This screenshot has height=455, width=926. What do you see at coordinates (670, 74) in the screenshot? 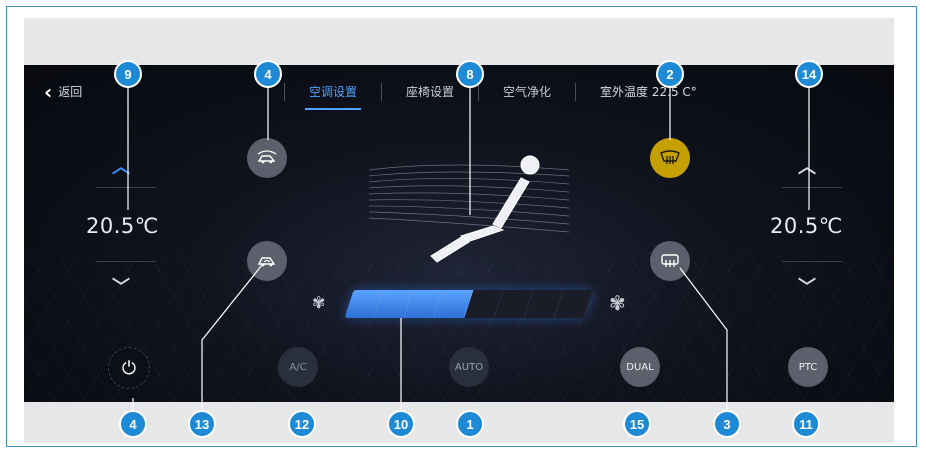
I see `callout-badge: 2` at bounding box center [670, 74].